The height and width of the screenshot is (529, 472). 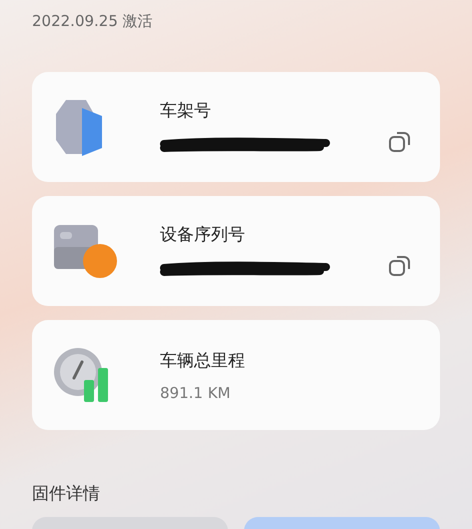 I want to click on info-label: 设备序列号, so click(x=203, y=235).